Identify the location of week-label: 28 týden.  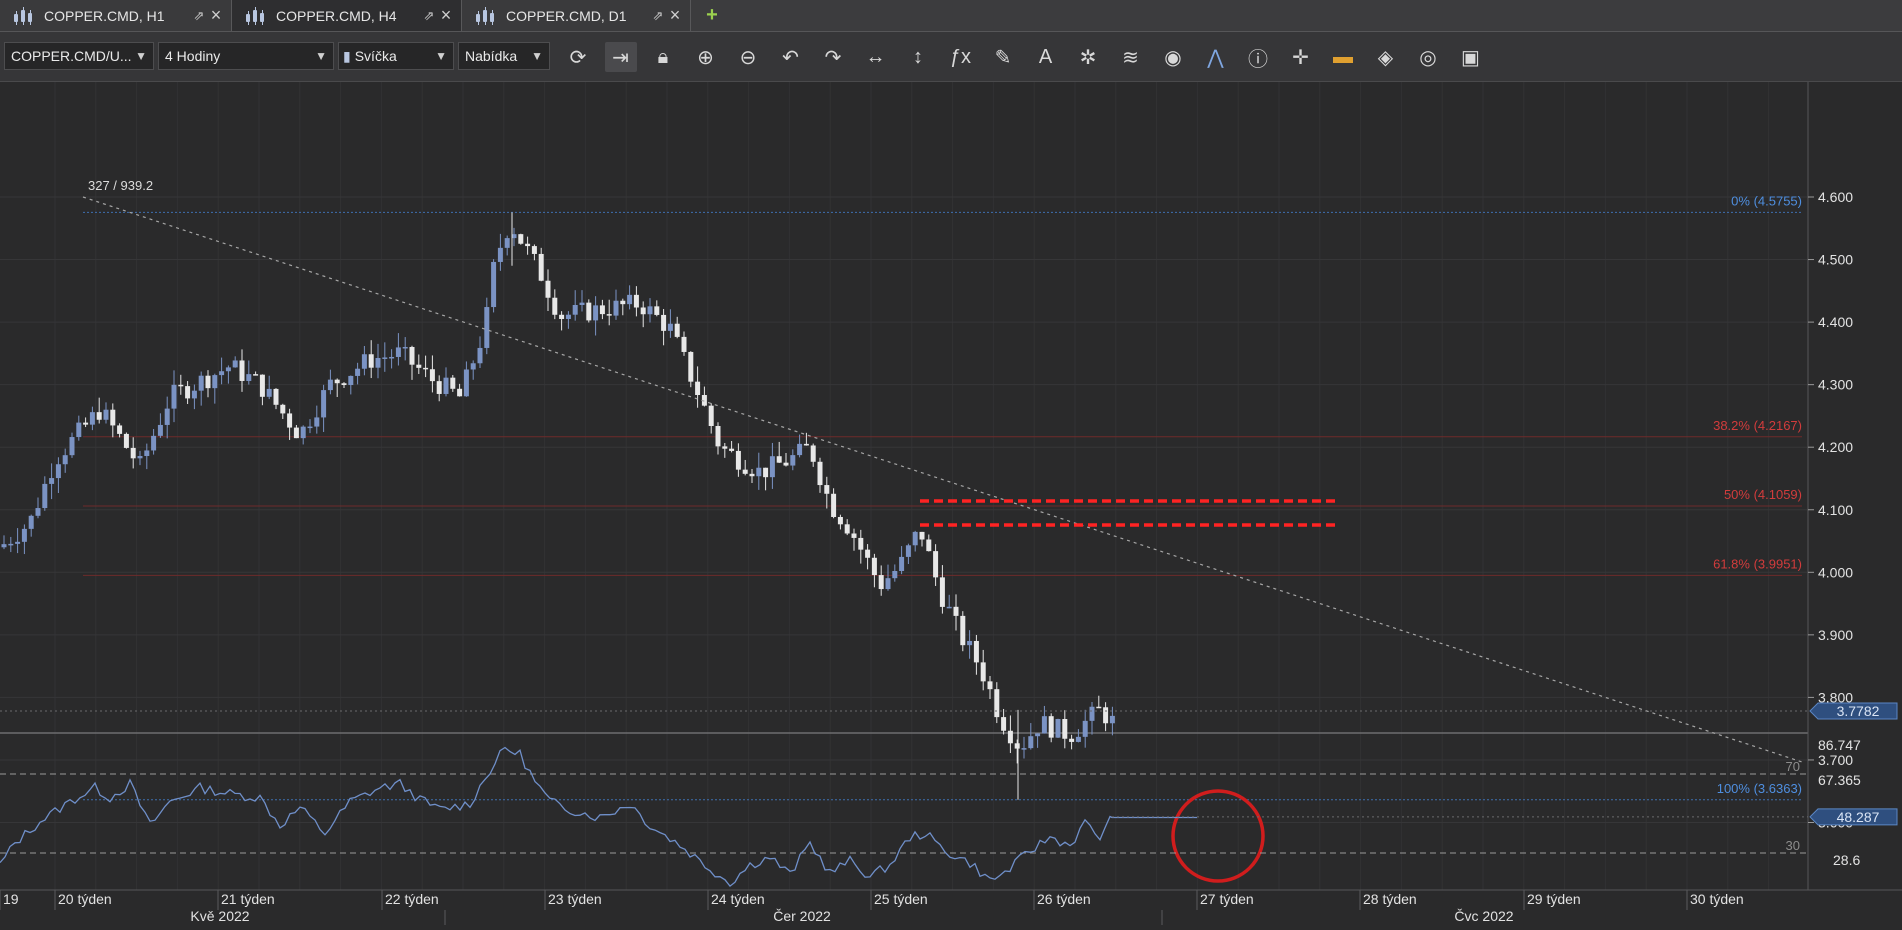
(1390, 899).